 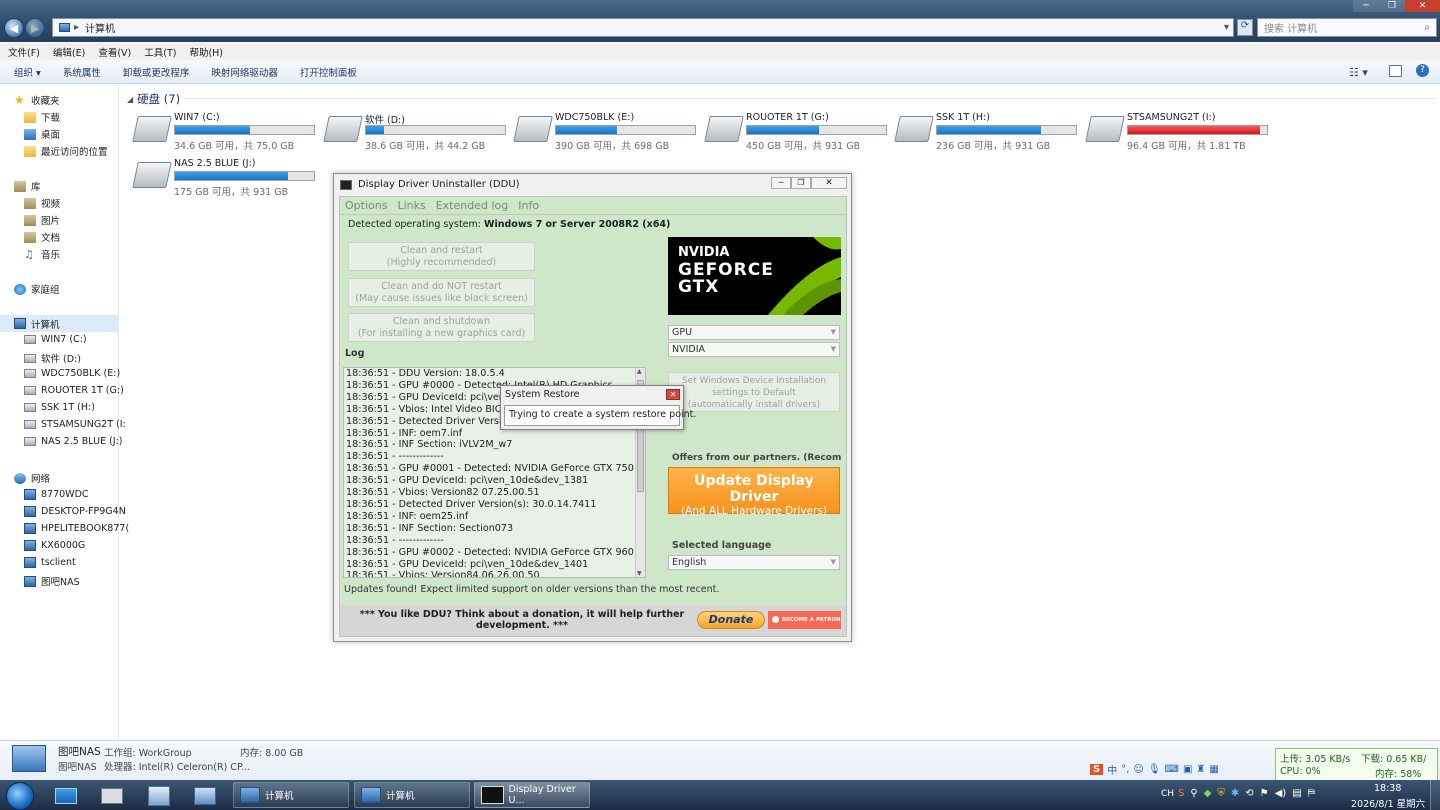 What do you see at coordinates (83, 407) in the screenshot?
I see `sidebar-drive-h: SSK 1T (H:)` at bounding box center [83, 407].